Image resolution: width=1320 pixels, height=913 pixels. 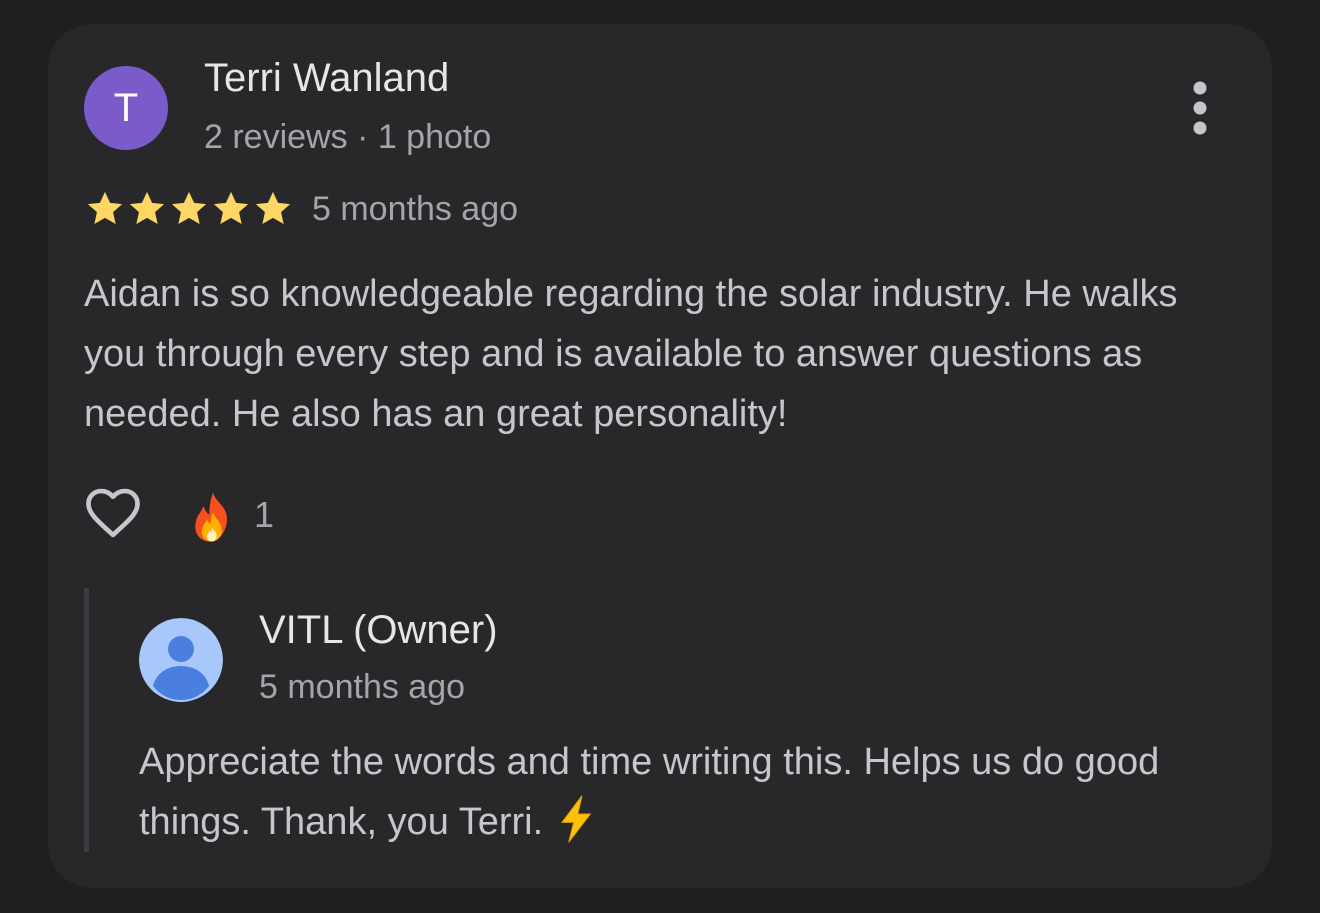 I want to click on author-meta: 2 reviews · 1 photo, so click(x=348, y=137).